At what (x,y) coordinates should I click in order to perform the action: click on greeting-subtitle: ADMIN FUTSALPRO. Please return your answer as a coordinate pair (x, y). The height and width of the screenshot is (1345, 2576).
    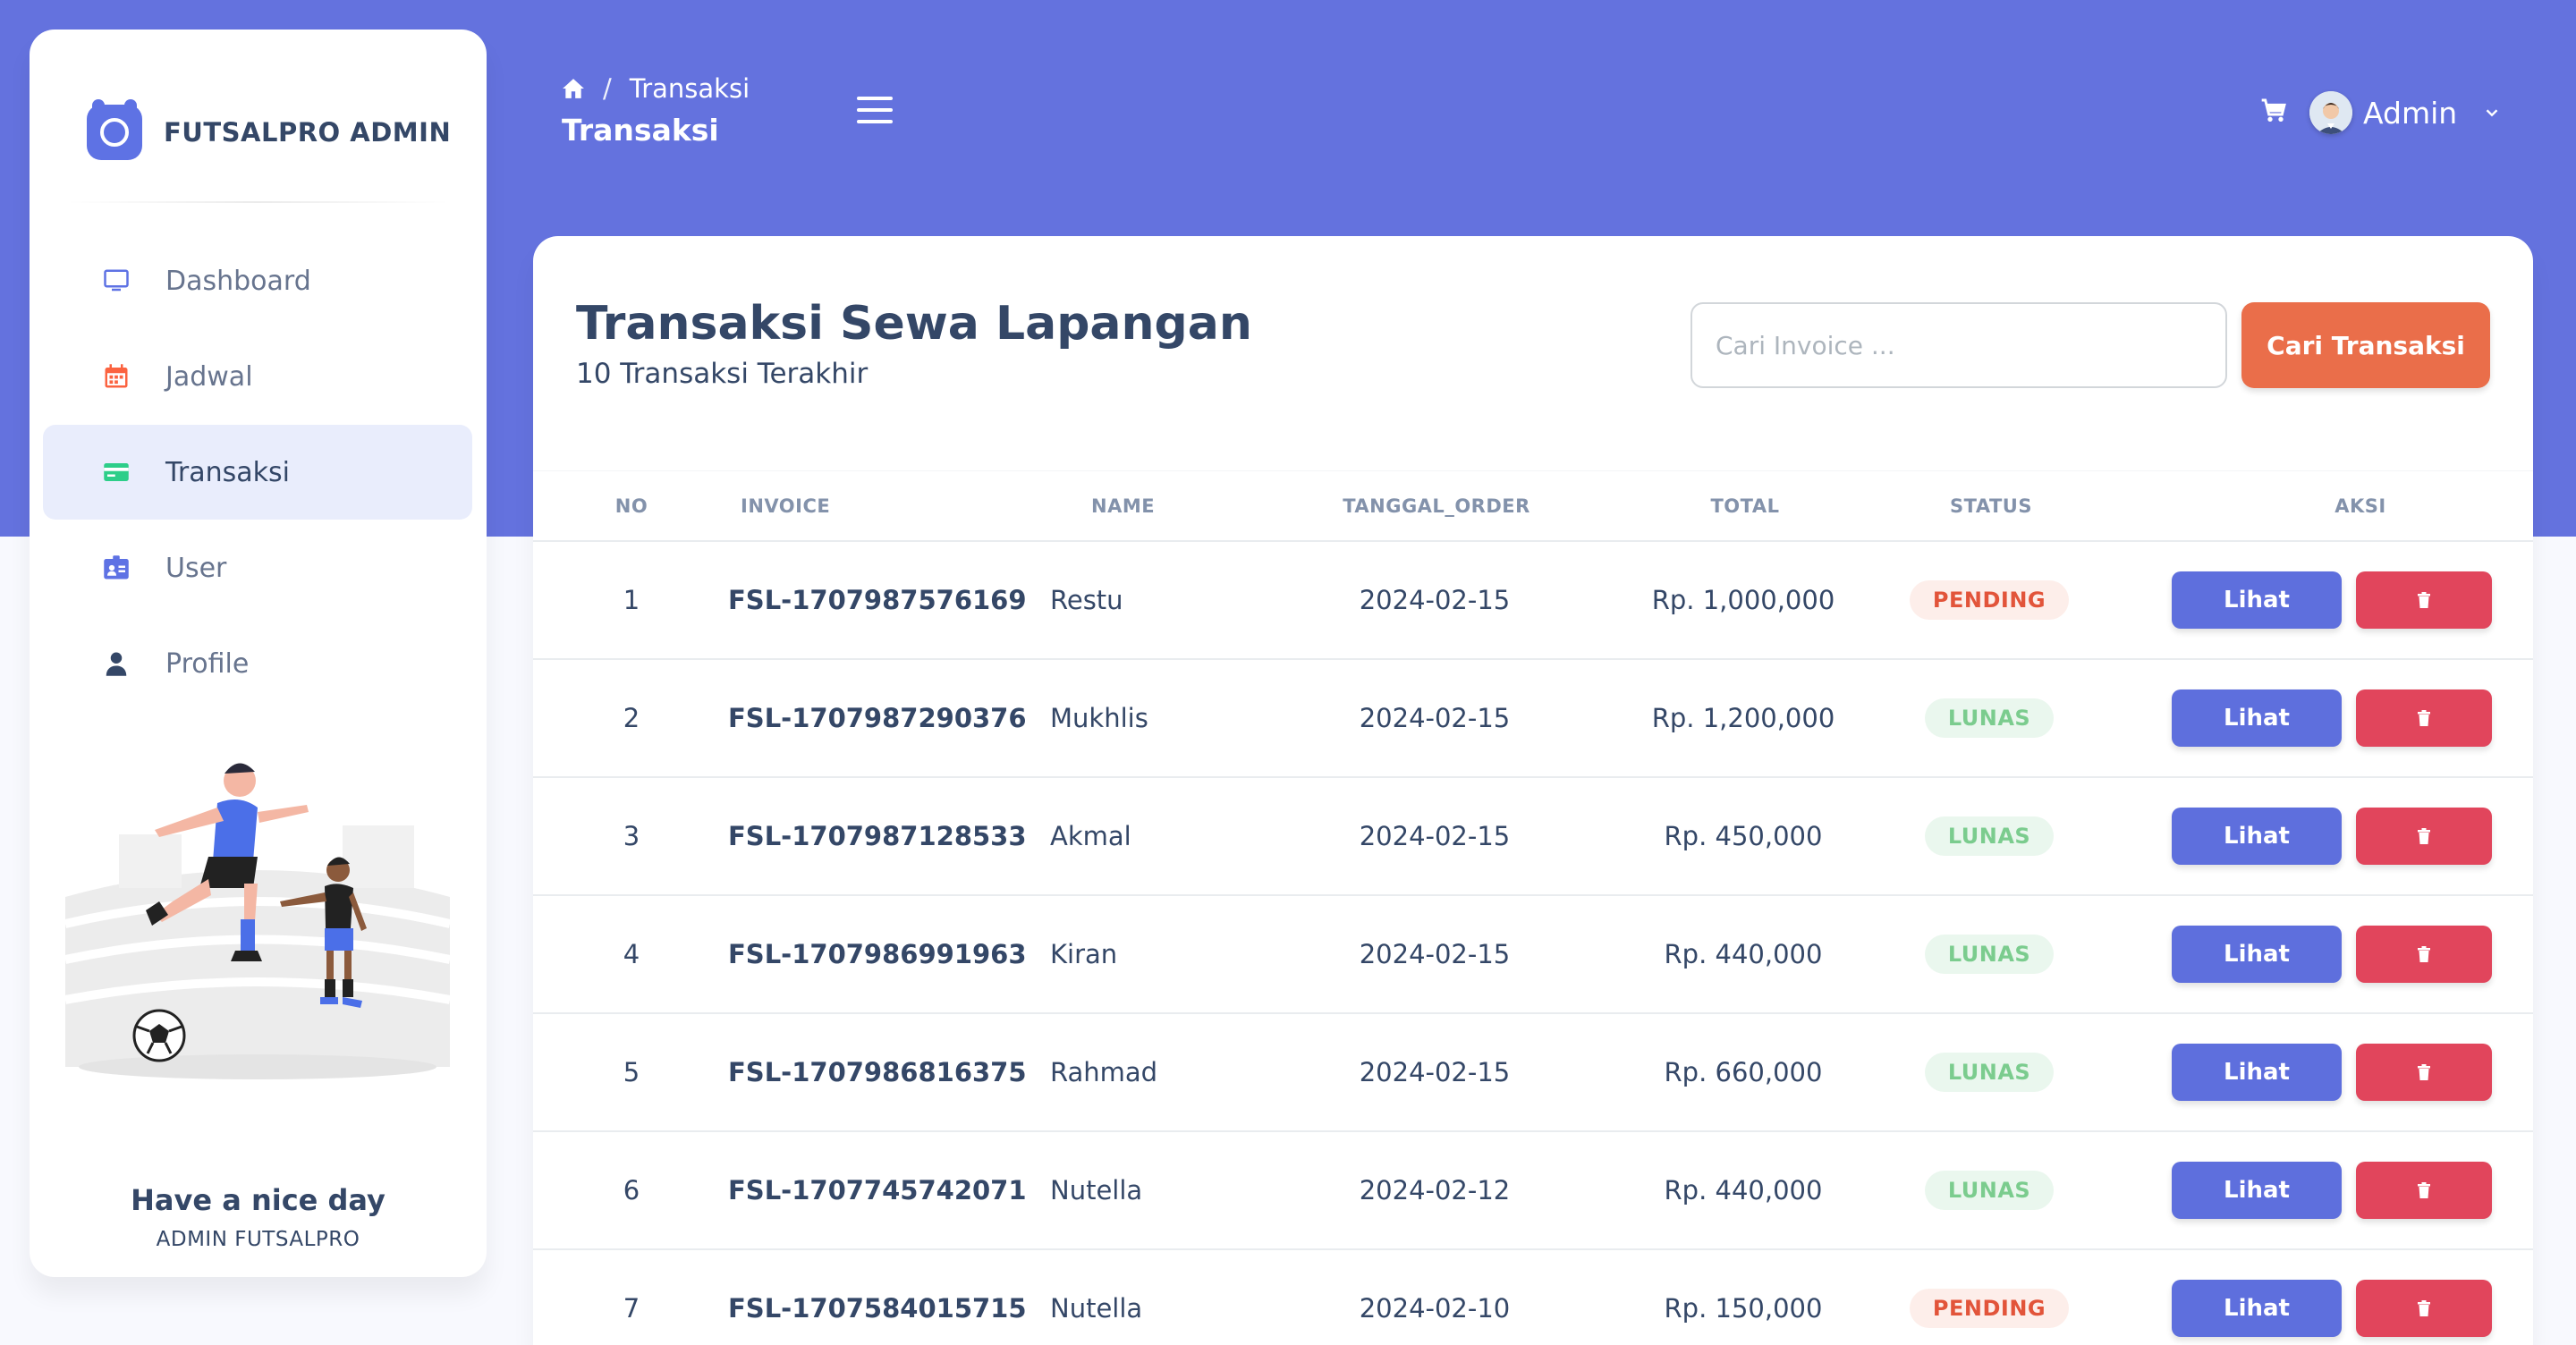
    Looking at the image, I should click on (258, 1239).